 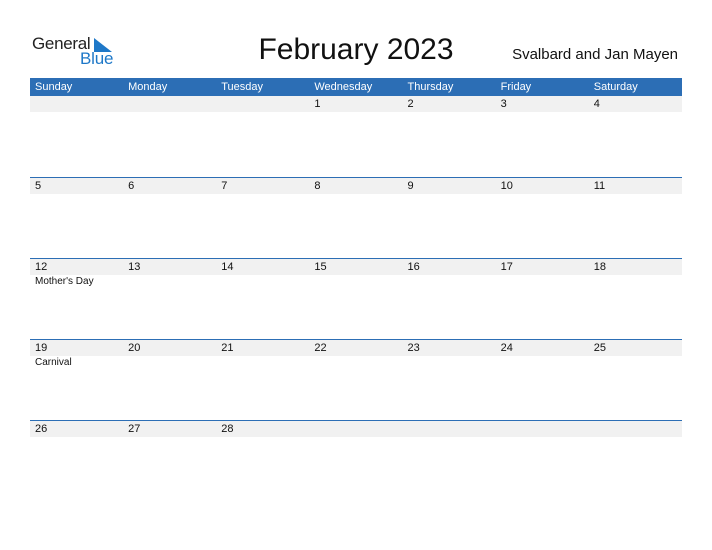 I want to click on events-row: Carnival, so click(x=356, y=363).